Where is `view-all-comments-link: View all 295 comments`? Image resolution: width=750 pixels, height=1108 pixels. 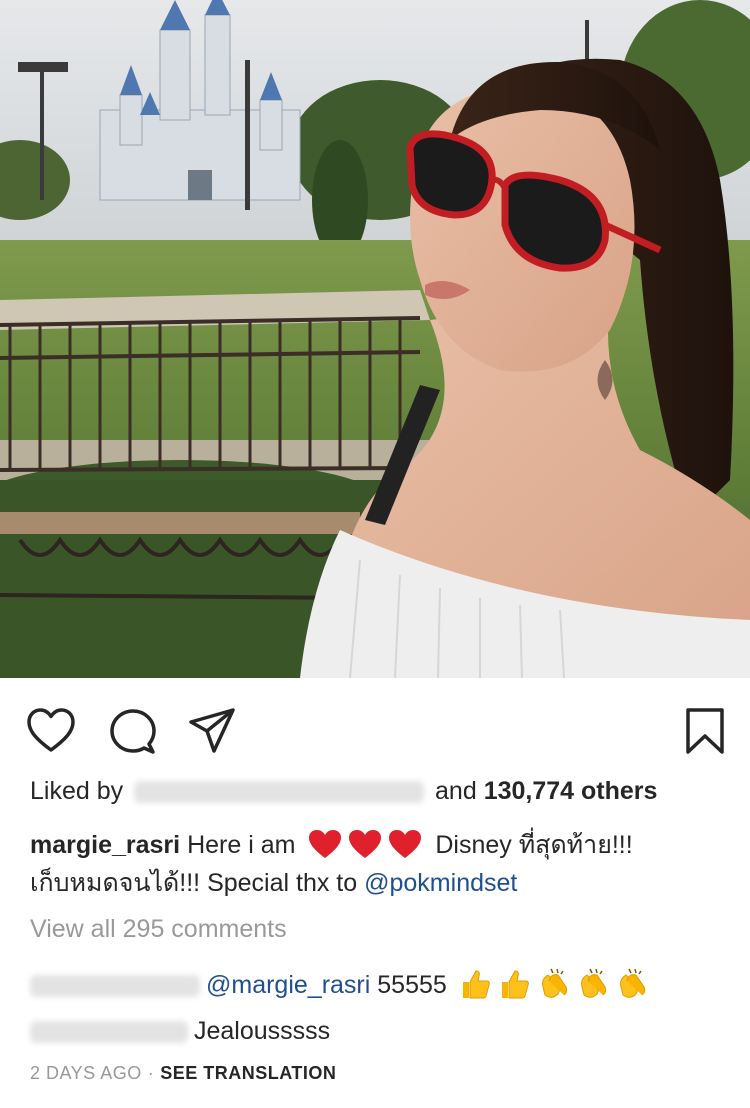
view-all-comments-link: View all 295 comments is located at coordinates (158, 929).